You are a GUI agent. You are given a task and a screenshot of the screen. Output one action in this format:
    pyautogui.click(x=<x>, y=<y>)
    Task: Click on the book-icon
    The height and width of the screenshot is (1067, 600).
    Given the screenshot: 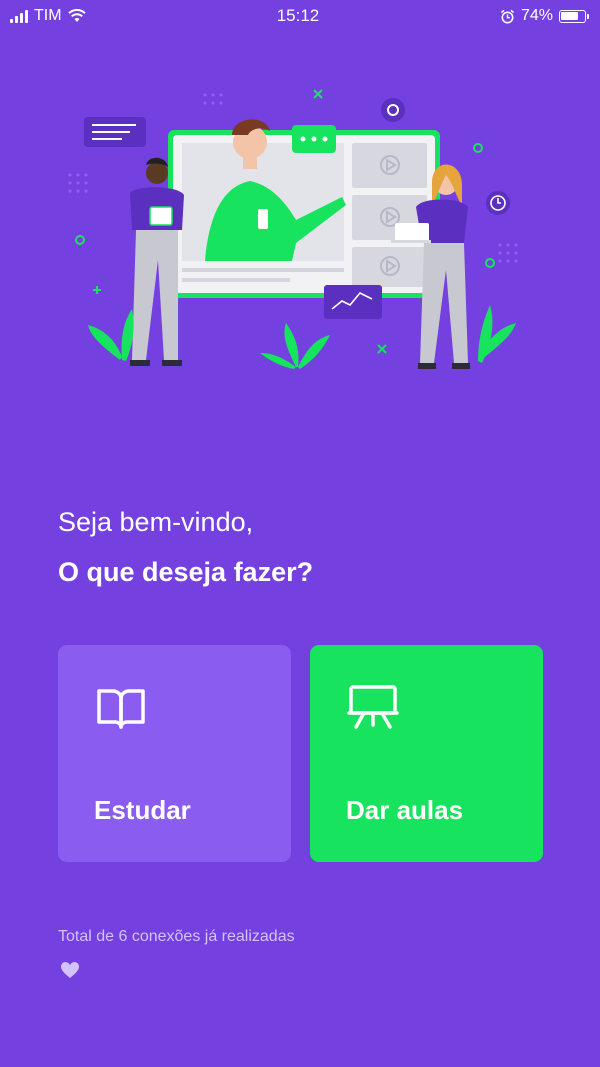 What is the action you would take?
    pyautogui.click(x=121, y=709)
    